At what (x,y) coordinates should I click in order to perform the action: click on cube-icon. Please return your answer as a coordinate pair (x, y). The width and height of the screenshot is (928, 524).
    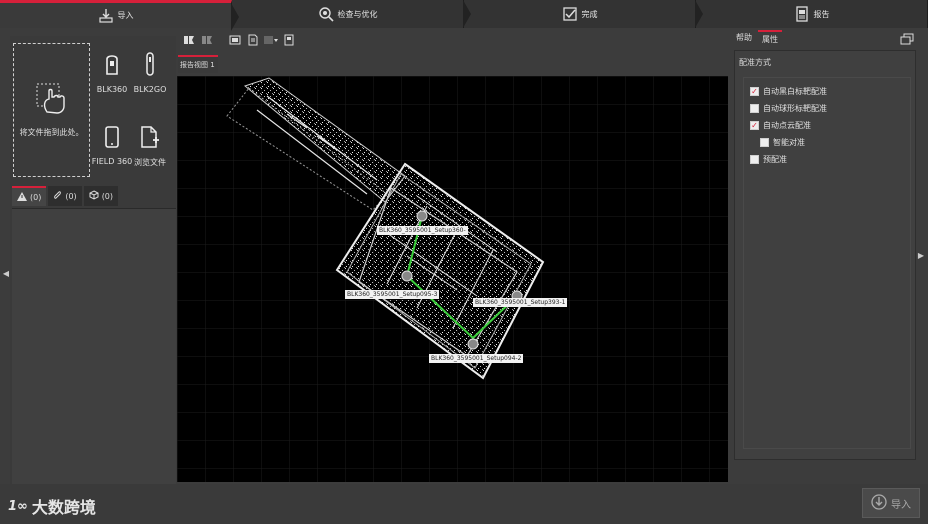
    Looking at the image, I should click on (94, 196).